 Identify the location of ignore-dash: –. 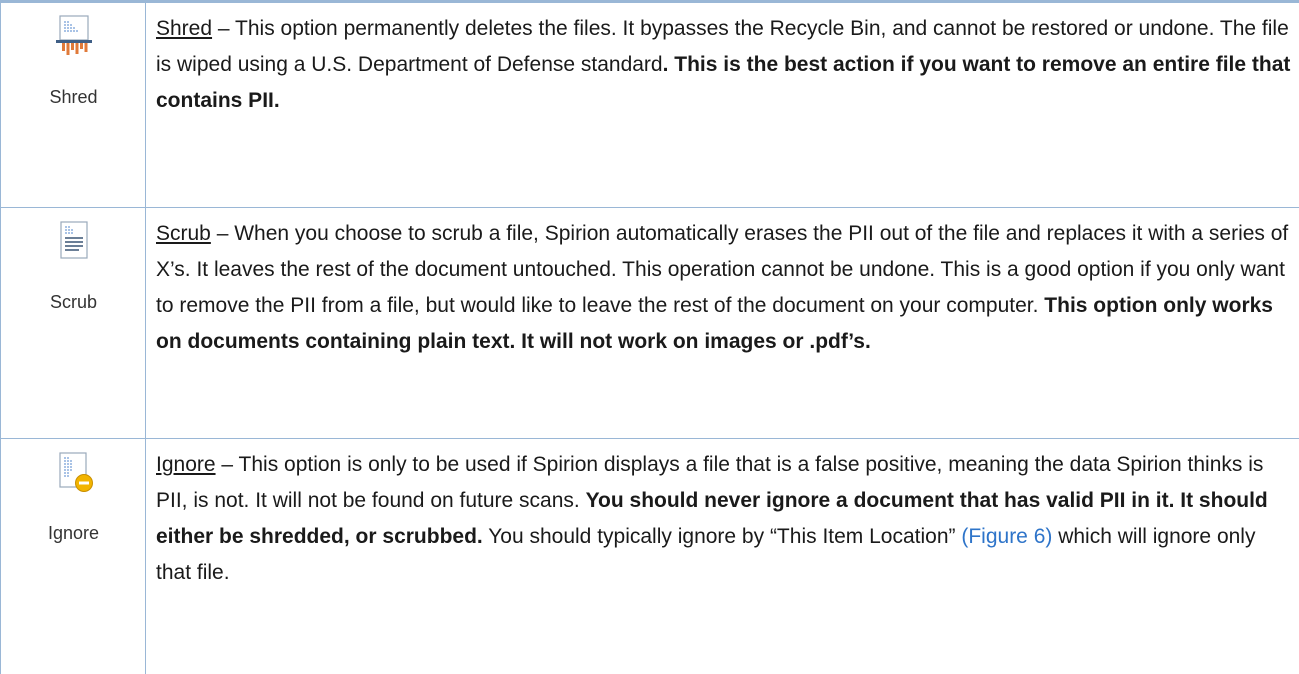
(227, 464).